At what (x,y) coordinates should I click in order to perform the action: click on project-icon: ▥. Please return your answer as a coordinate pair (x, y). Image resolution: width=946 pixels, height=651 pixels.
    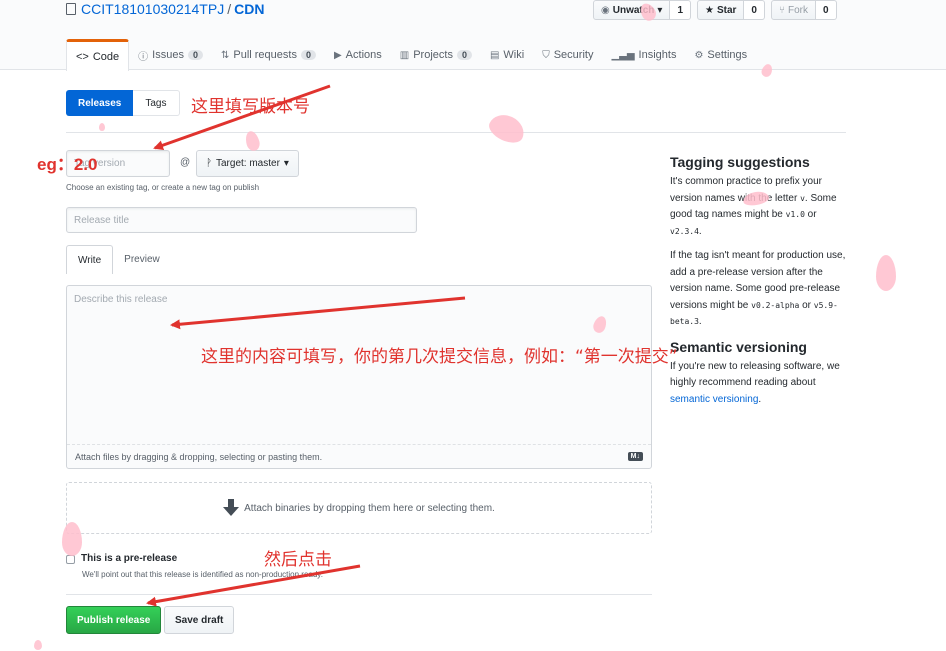
    Looking at the image, I should click on (404, 55).